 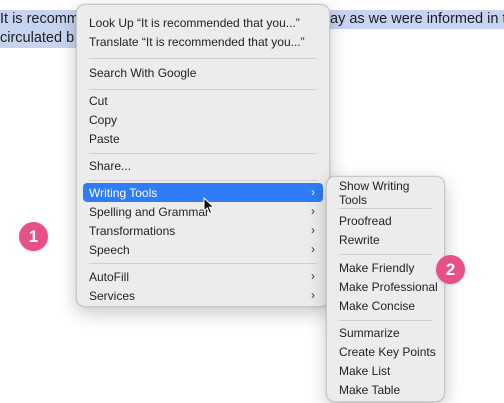 I want to click on submenu-item-show-writing-tools: Show Writing Tools, so click(x=385, y=193).